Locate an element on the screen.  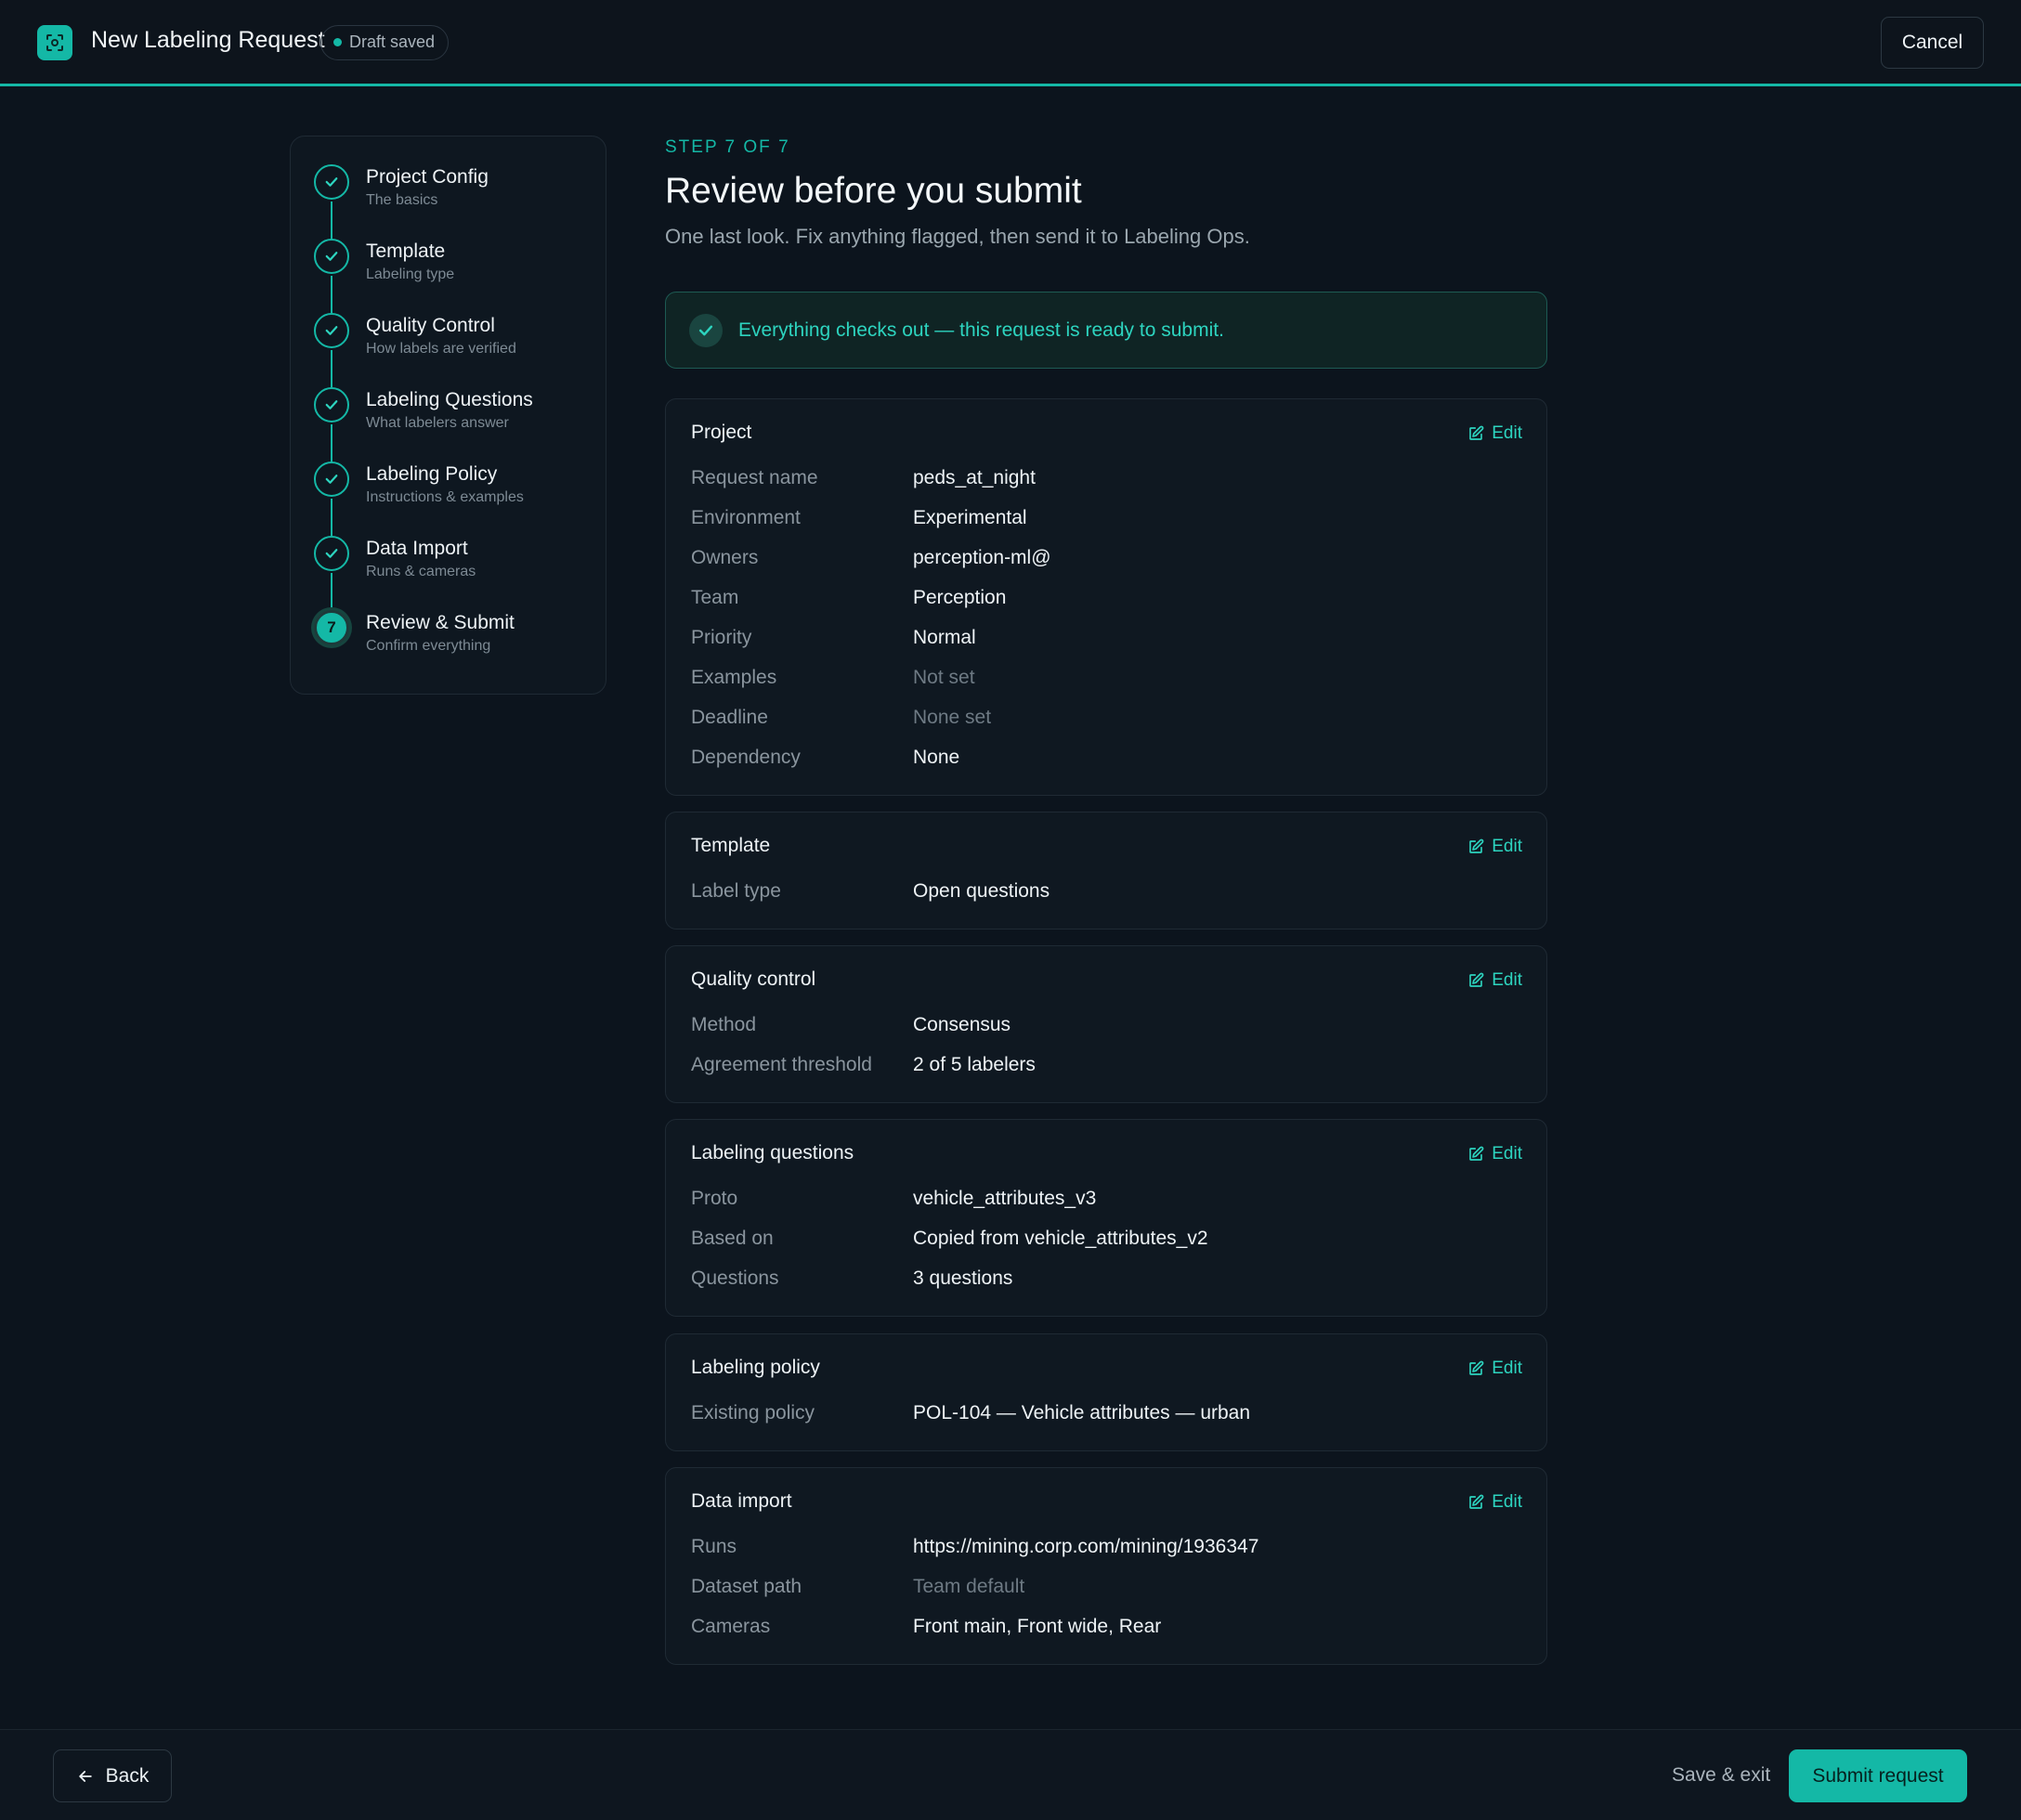
submit-request-button: Submit request is located at coordinates (1878, 1775).